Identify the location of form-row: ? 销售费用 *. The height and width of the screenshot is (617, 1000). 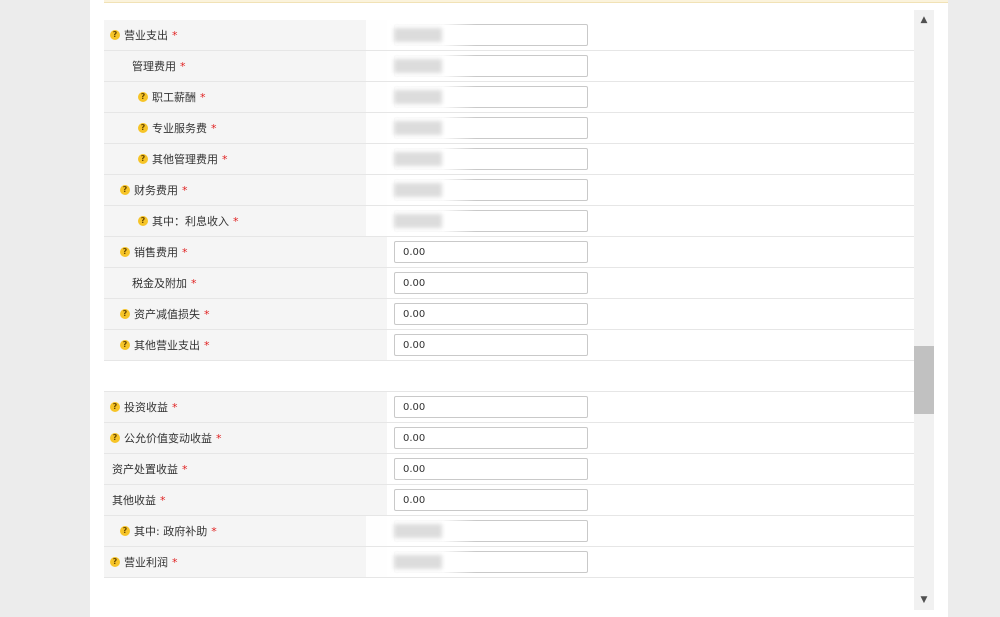
(509, 252).